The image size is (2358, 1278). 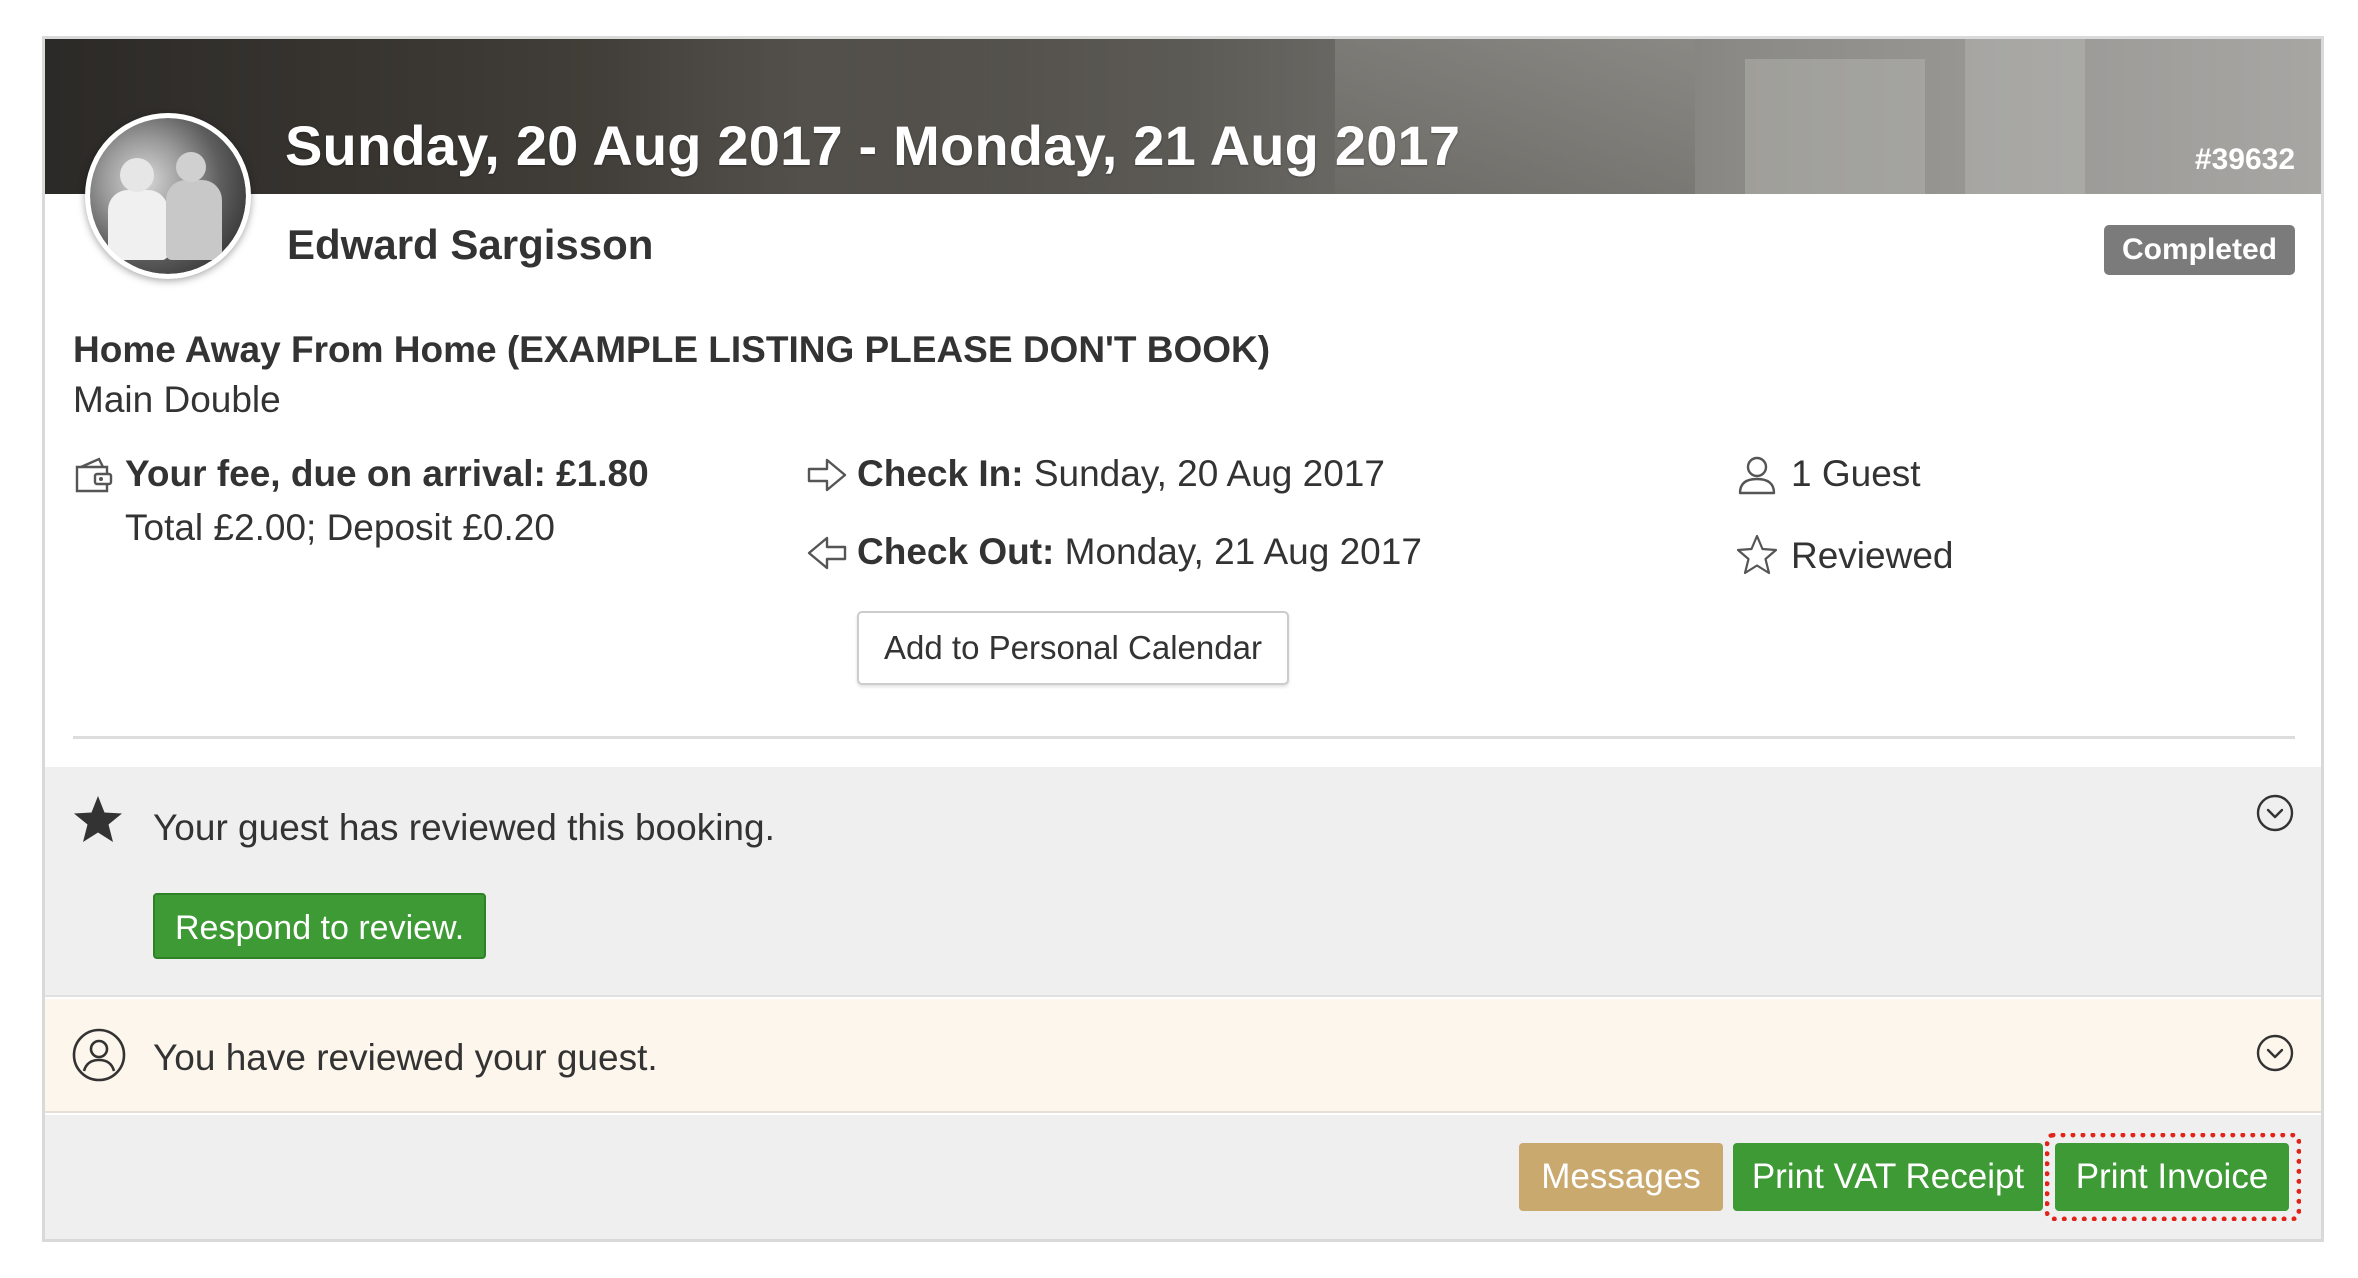 What do you see at coordinates (387, 473) in the screenshot?
I see `fee-due-text: Your fee, due on arrival: £1.80` at bounding box center [387, 473].